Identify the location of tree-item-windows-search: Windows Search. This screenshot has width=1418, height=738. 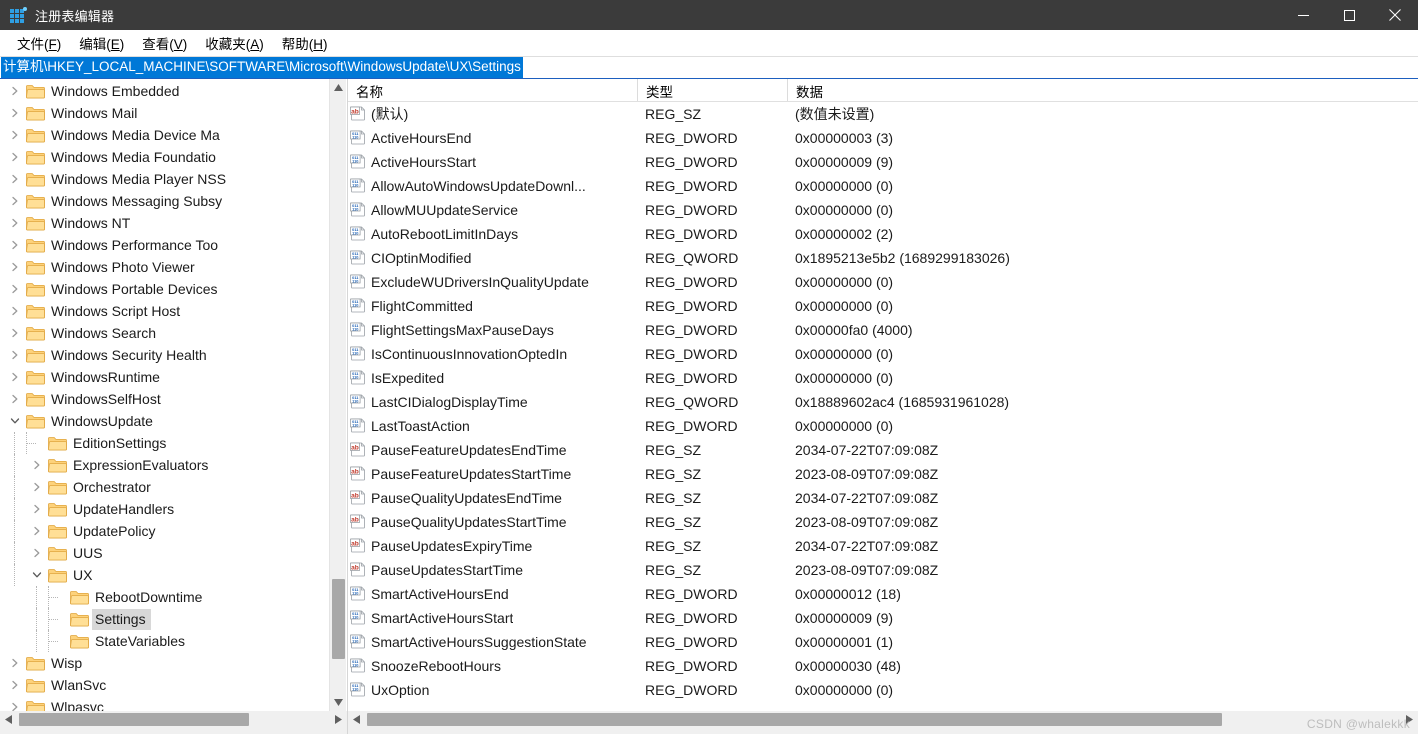
(162, 333).